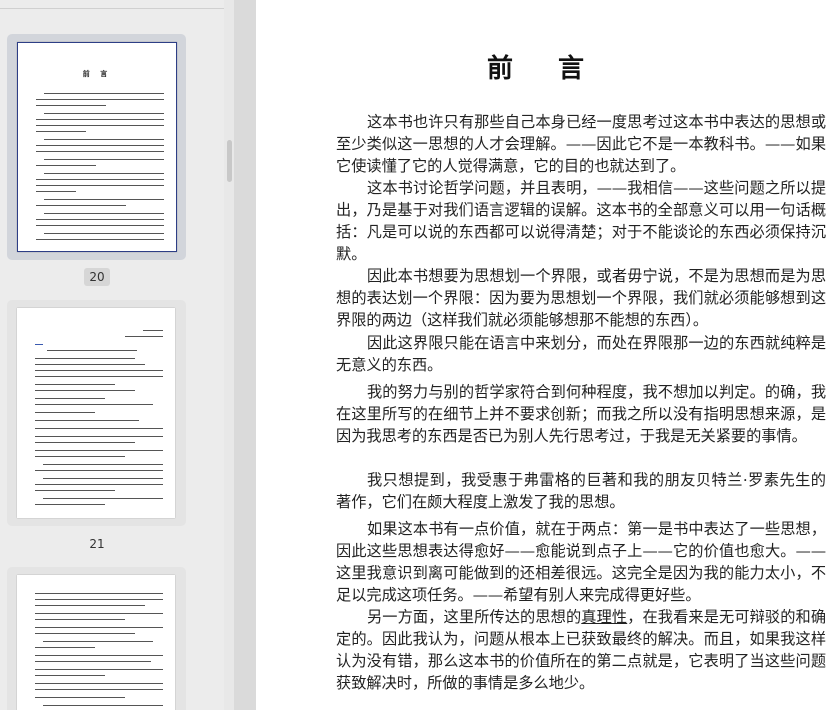 This screenshot has height=710, width=833. I want to click on sidebar-scrollbar, so click(229, 355).